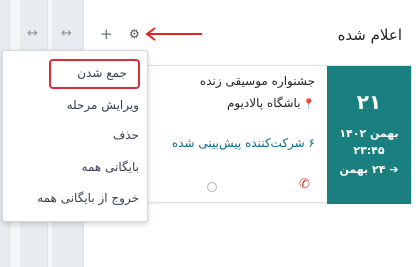 The image size is (418, 267). Describe the element at coordinates (257, 81) in the screenshot. I see `event-title: جشنواره موسیقی زنده` at that location.